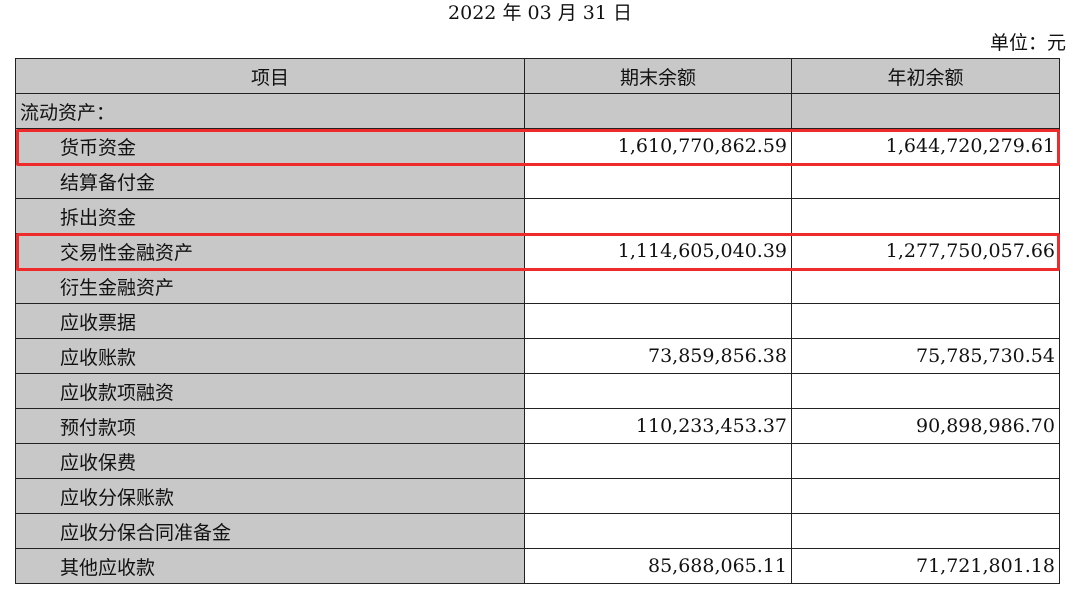 The width and height of the screenshot is (1080, 589). Describe the element at coordinates (270, 566) in the screenshot. I see `row-item-label: 其他应收款` at that location.